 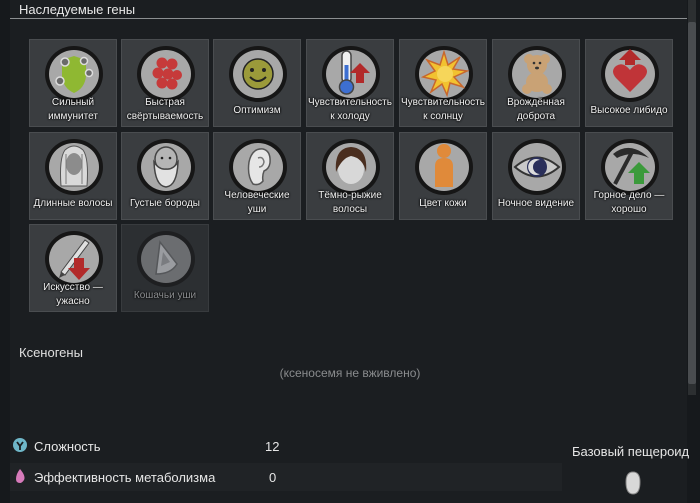 What do you see at coordinates (443, 203) in the screenshot?
I see `gene-label: Цвет кожи` at bounding box center [443, 203].